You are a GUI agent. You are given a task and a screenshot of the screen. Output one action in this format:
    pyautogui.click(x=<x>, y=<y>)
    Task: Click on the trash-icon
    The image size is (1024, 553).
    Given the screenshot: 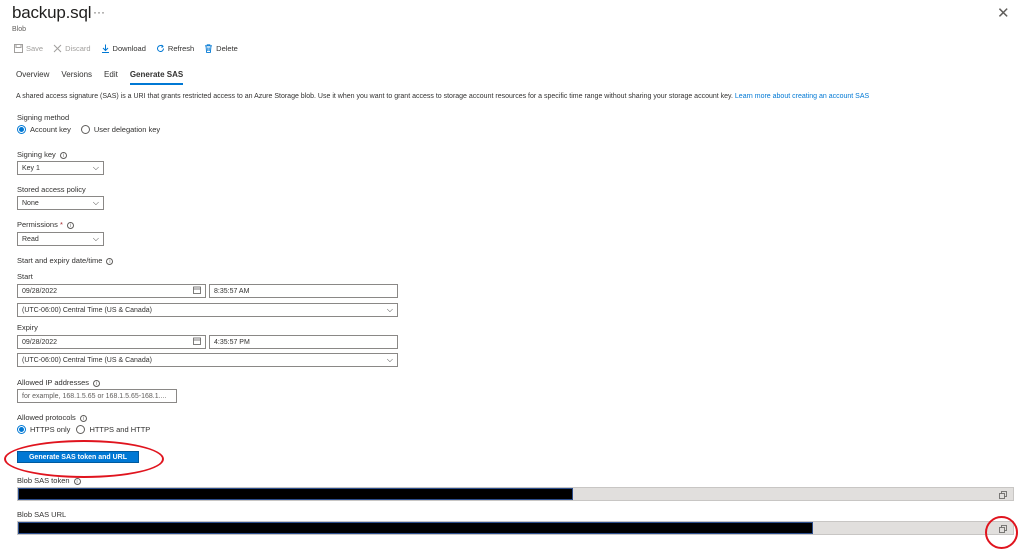 What is the action you would take?
    pyautogui.click(x=208, y=48)
    